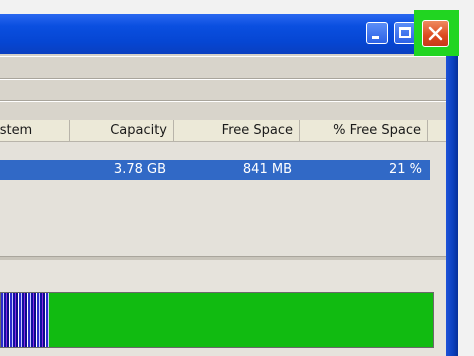  What do you see at coordinates (237, 130) in the screenshot?
I see `header-free-space: Free Space` at bounding box center [237, 130].